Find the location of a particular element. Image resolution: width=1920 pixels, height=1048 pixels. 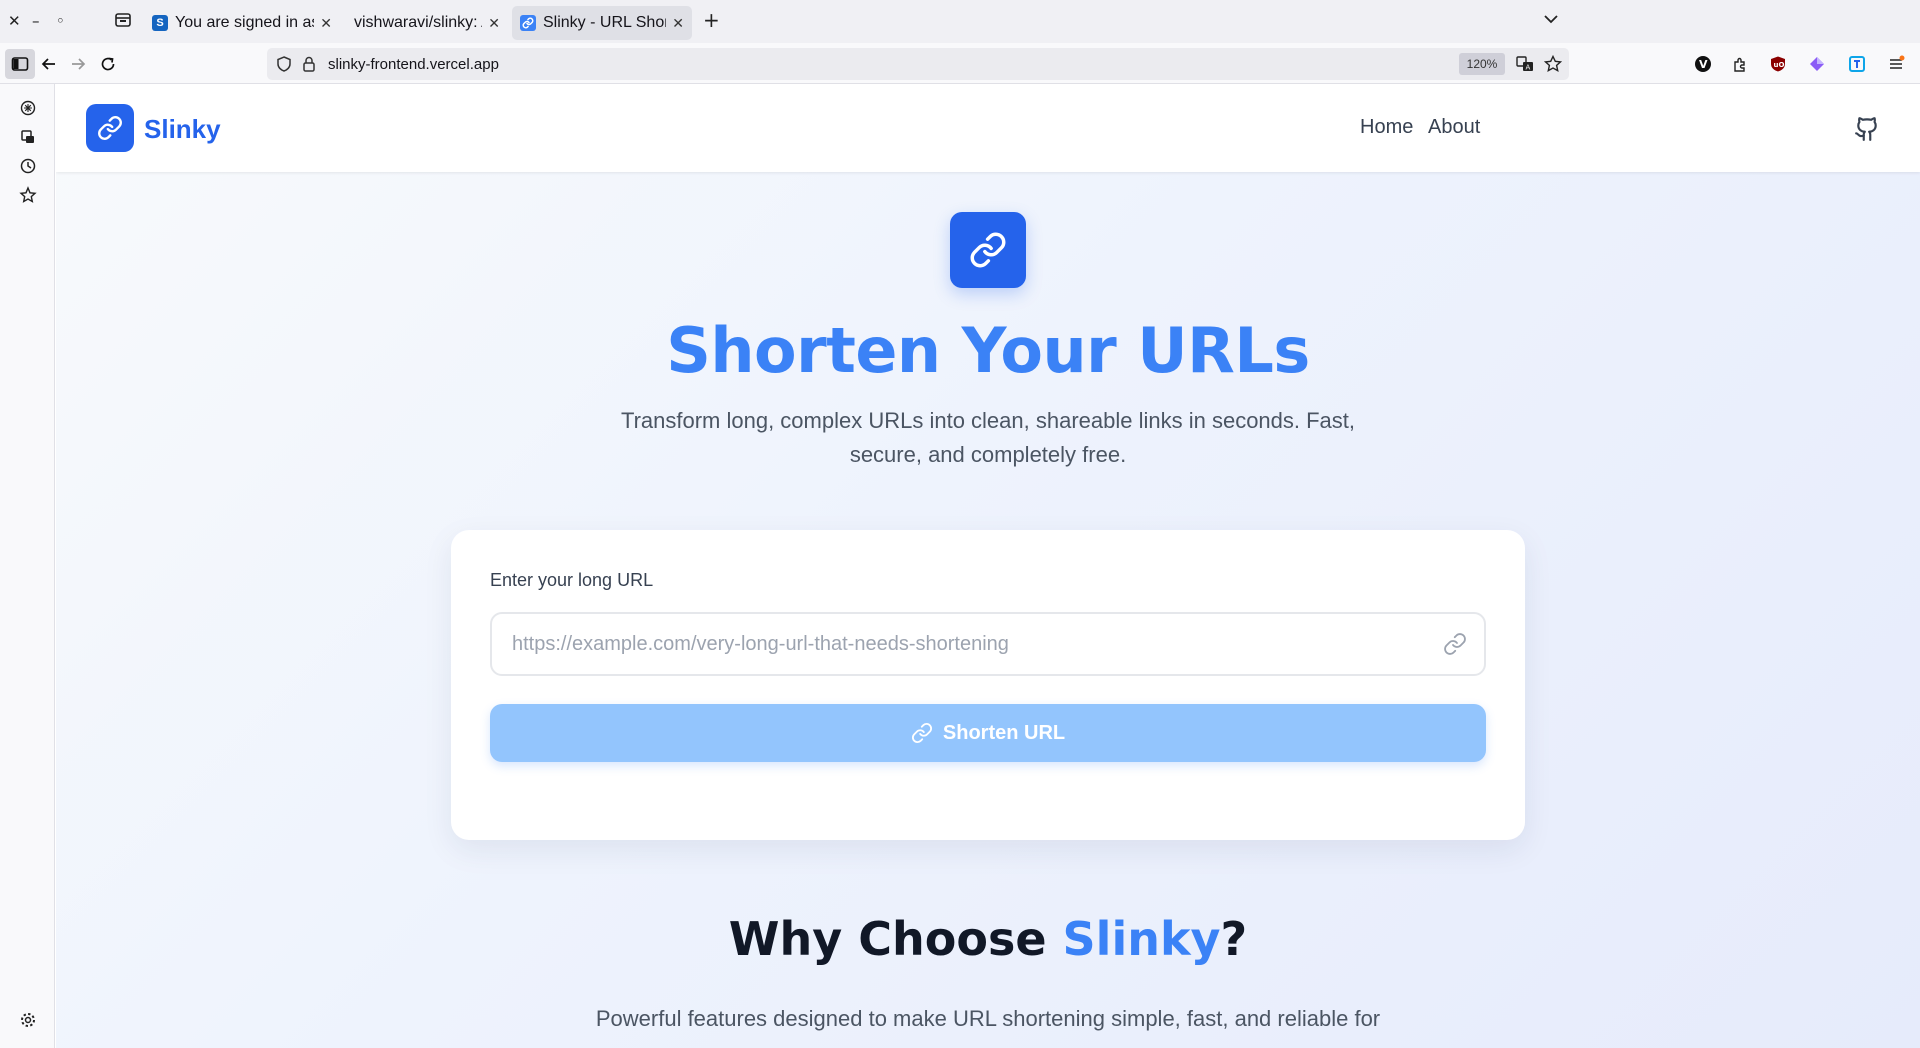

bookmark-star-icon is located at coordinates (1553, 66).